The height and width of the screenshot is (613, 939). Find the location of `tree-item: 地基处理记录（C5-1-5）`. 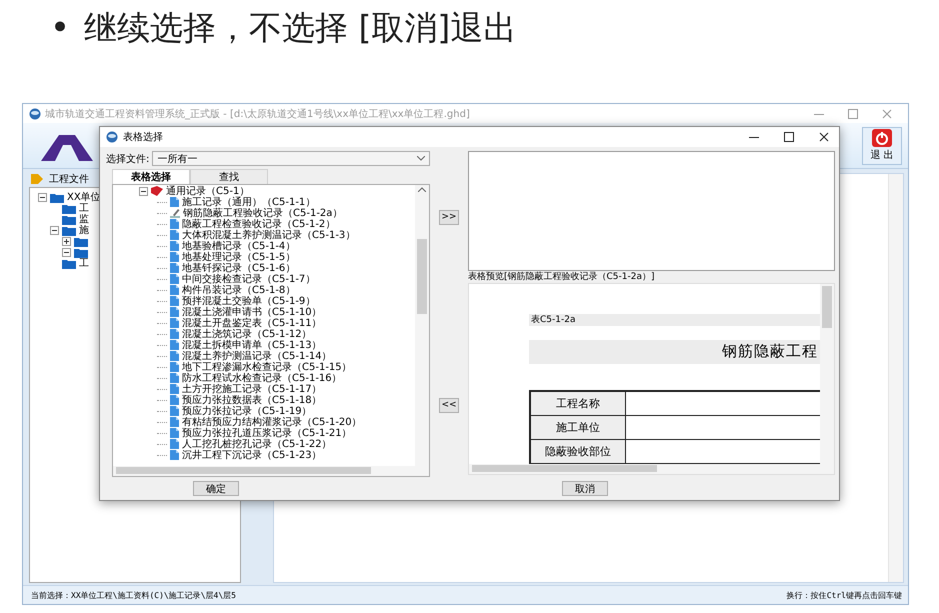

tree-item: 地基处理记录（C5-1-5） is located at coordinates (239, 257).